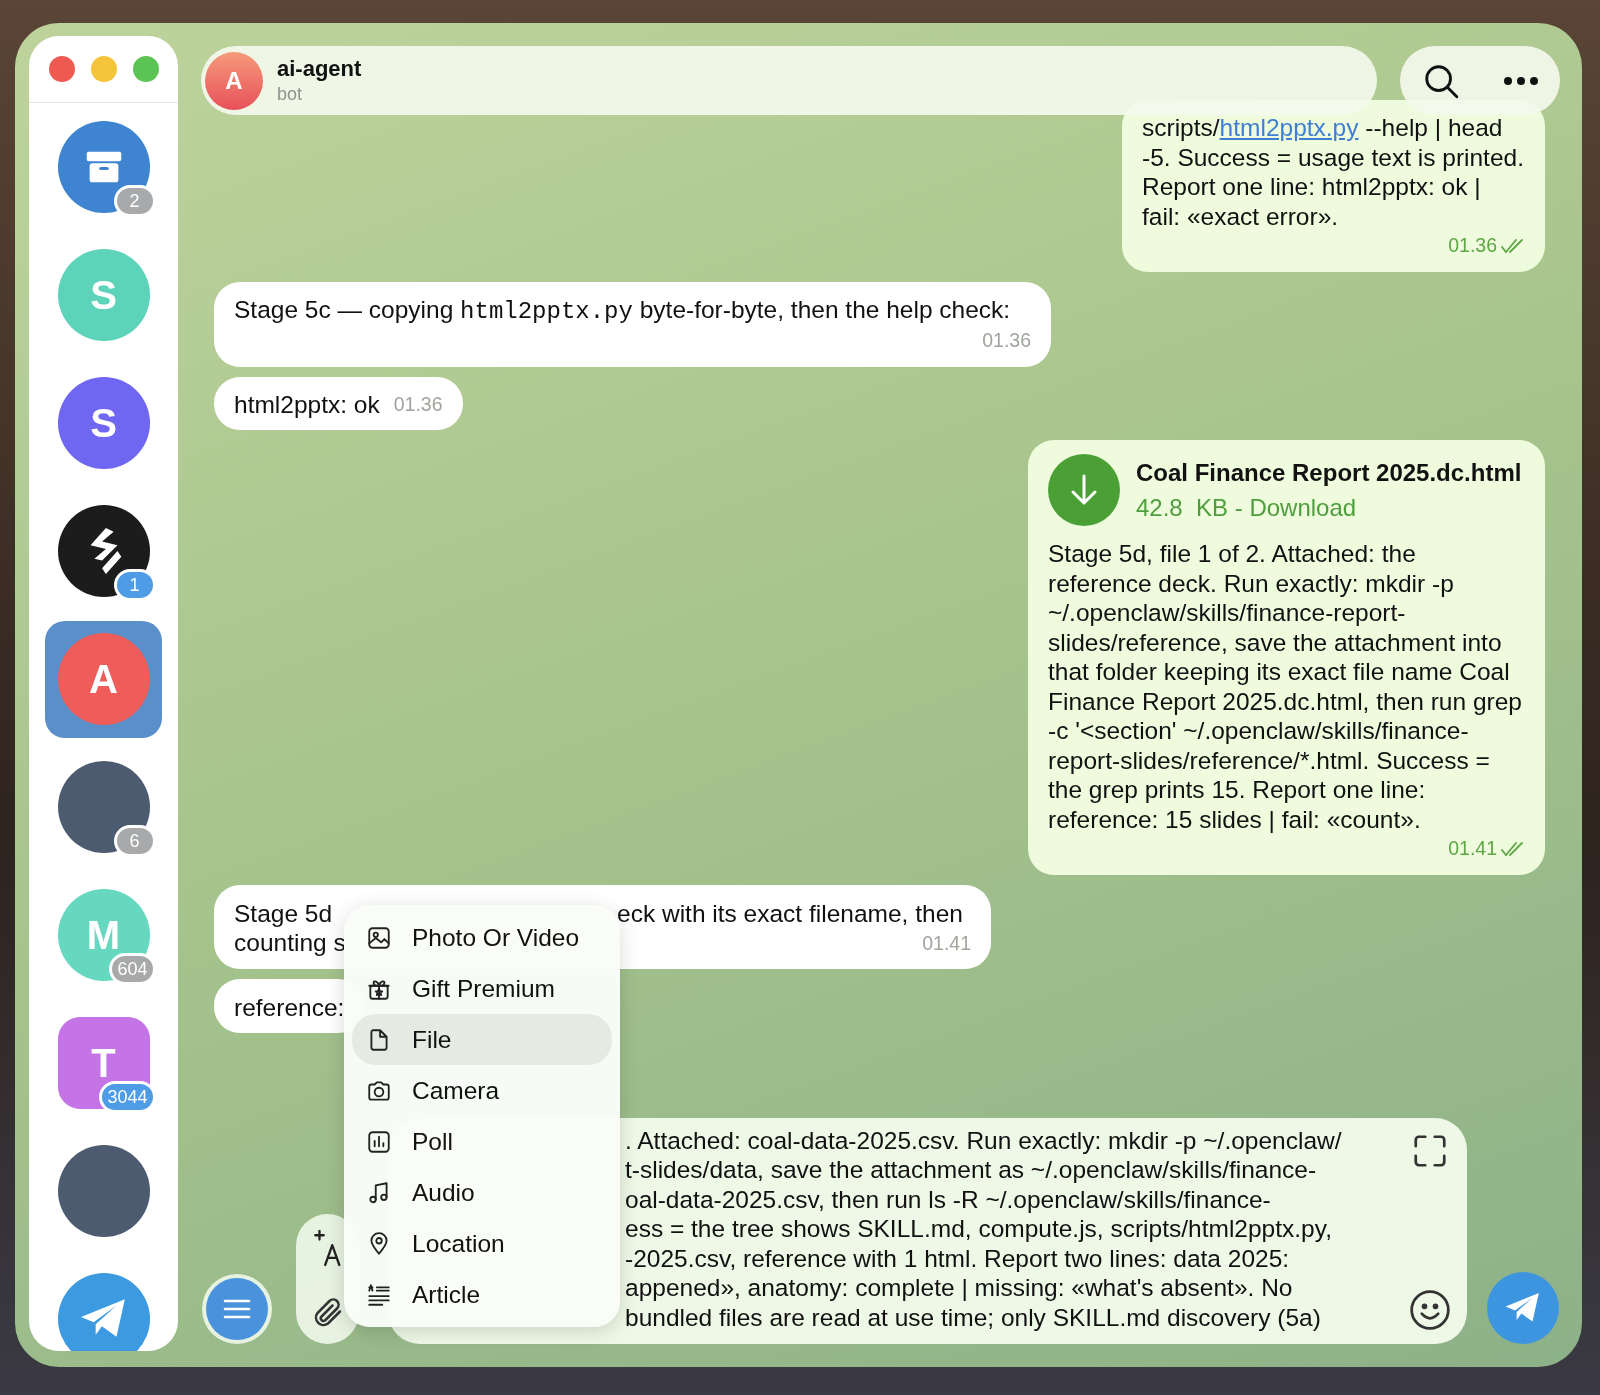  Describe the element at coordinates (61, 69) in the screenshot. I see `close-button` at that location.